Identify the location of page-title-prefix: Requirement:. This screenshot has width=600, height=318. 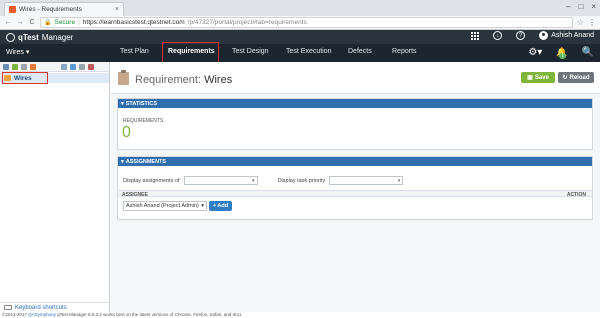
(168, 80).